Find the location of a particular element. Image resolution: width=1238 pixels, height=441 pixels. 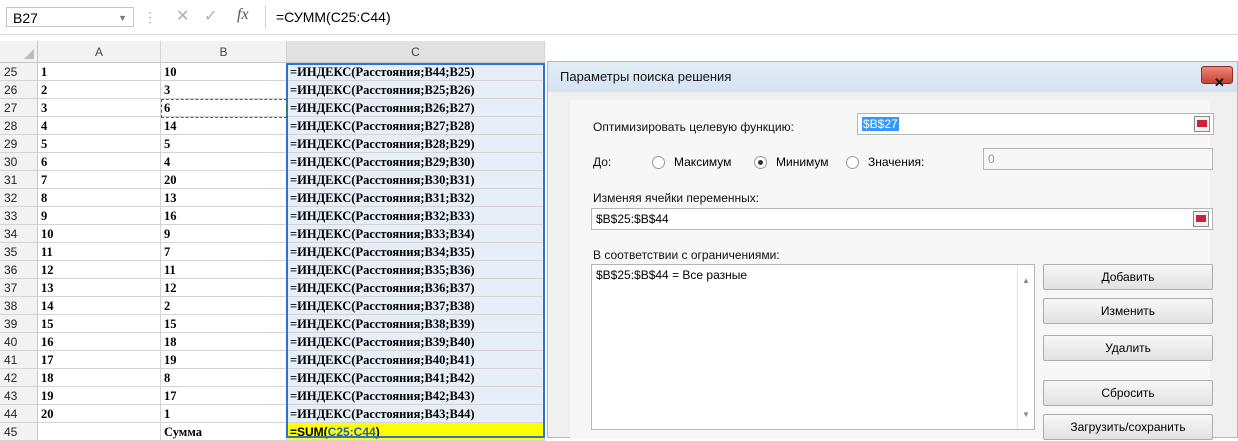

cell-b: 10 is located at coordinates (224, 72).